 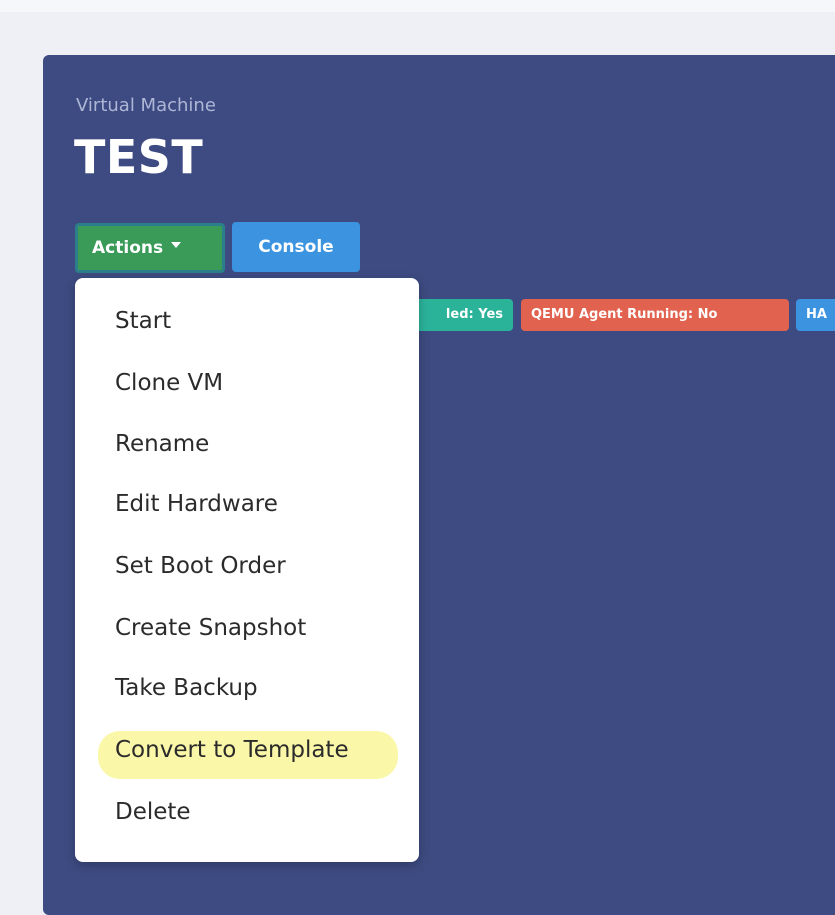 I want to click on menu-item-create-snapshot: Create Snapshot, so click(x=210, y=628).